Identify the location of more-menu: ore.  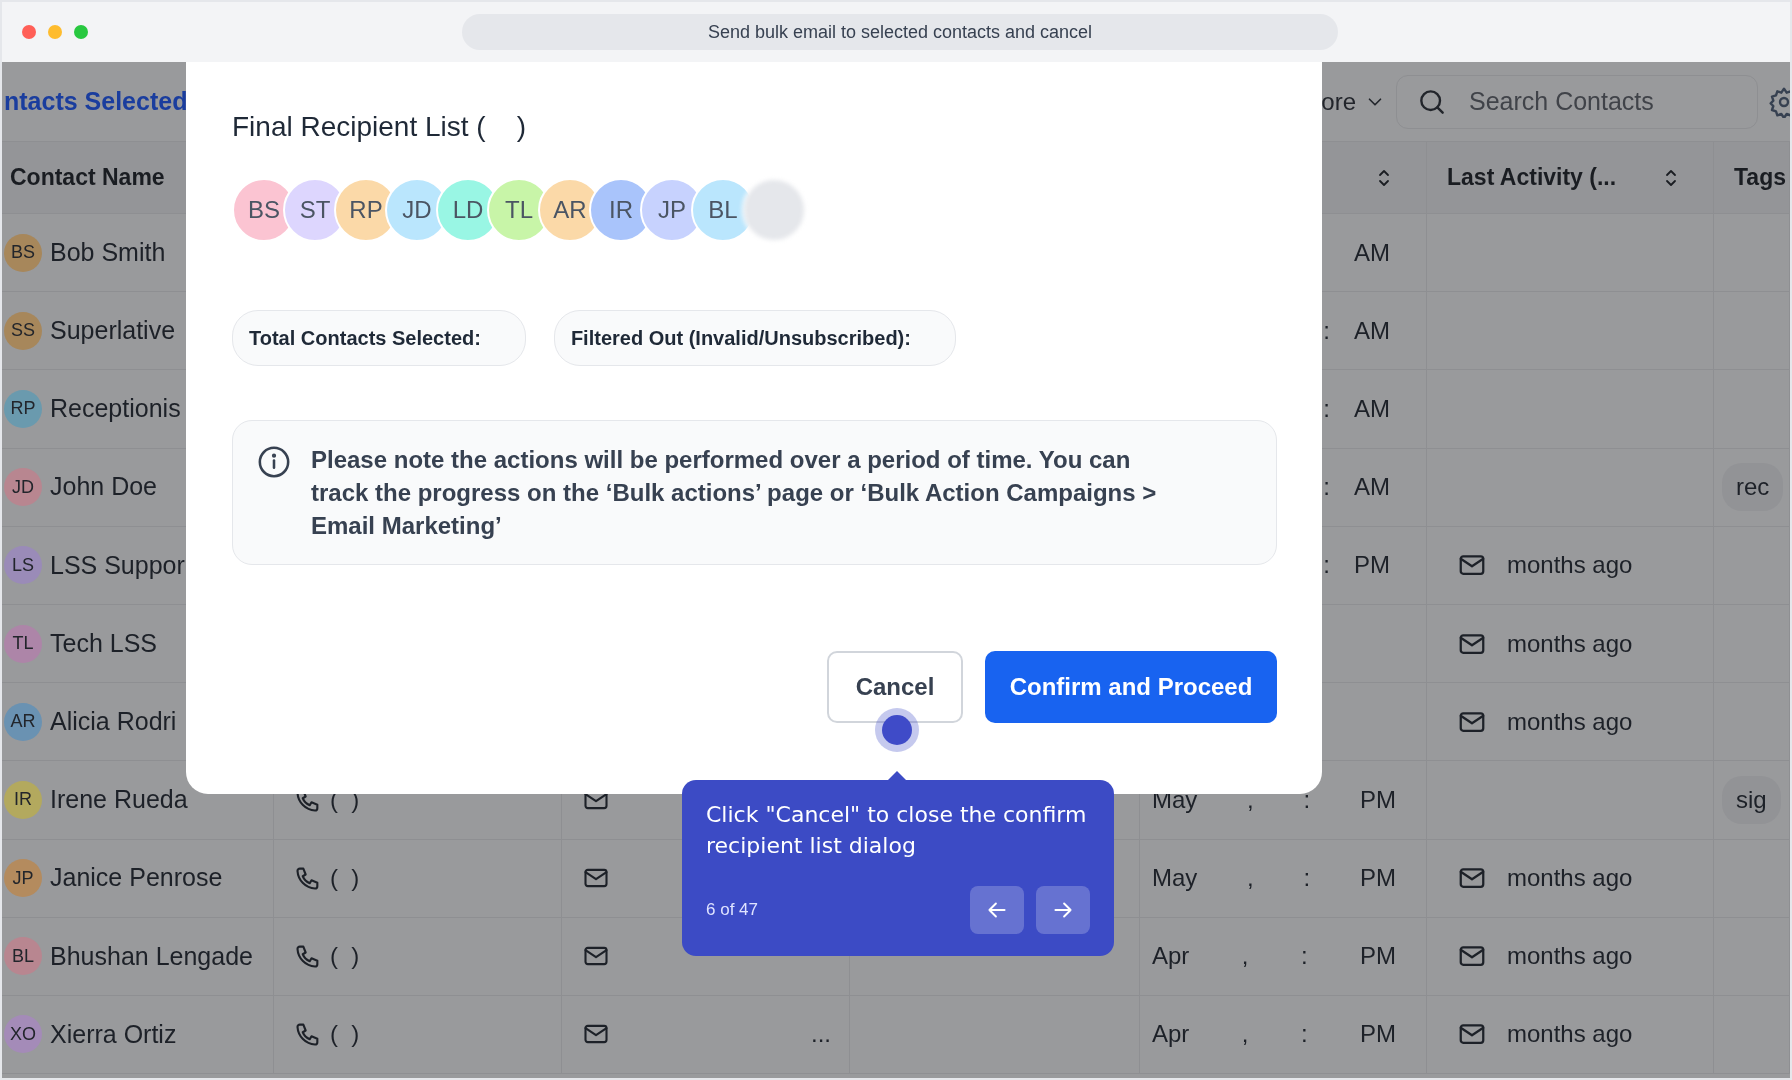
(1353, 101).